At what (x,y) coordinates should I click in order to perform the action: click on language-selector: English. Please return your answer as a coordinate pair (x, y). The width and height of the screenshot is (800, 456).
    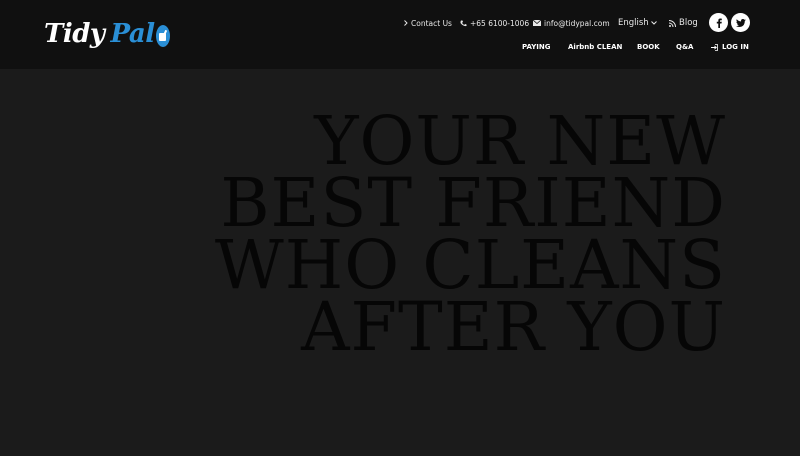
    Looking at the image, I should click on (639, 23).